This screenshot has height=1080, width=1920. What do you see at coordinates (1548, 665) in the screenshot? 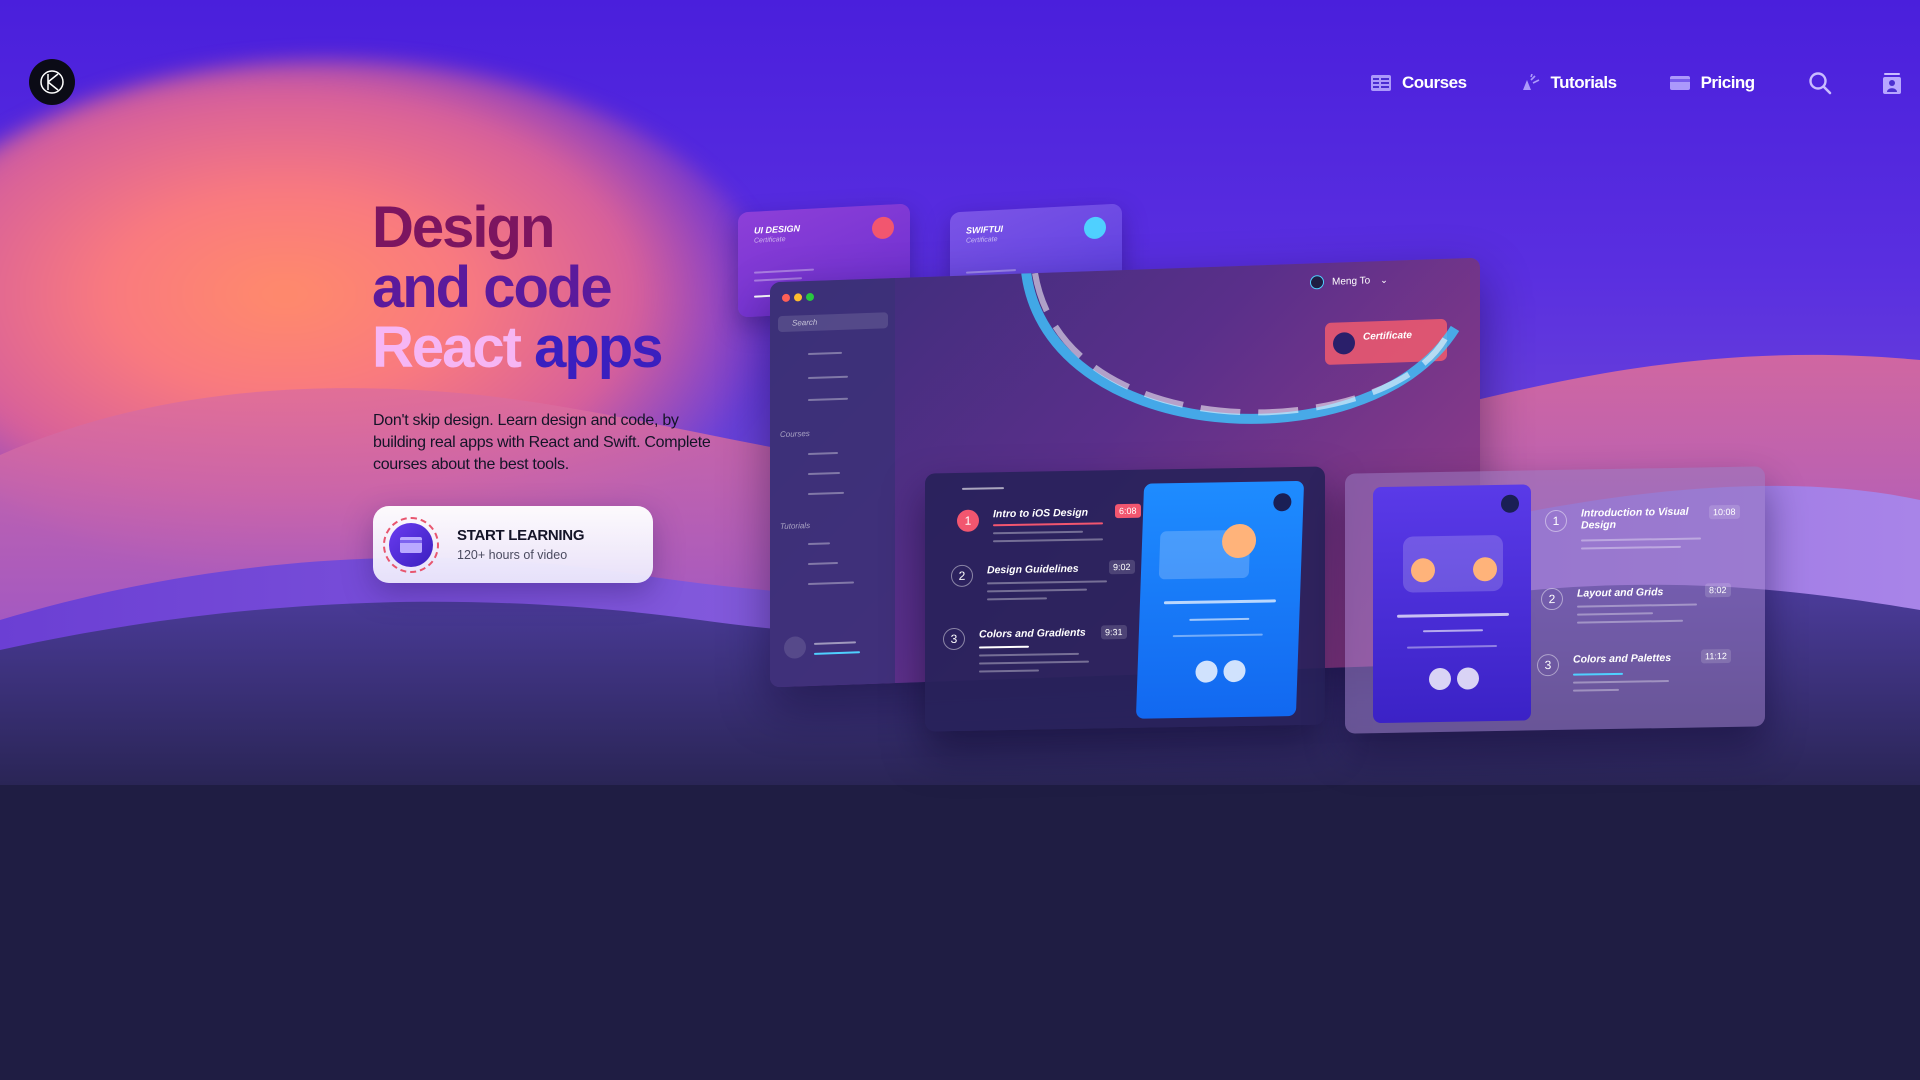
I see `visual-lesson-3-number: 3` at bounding box center [1548, 665].